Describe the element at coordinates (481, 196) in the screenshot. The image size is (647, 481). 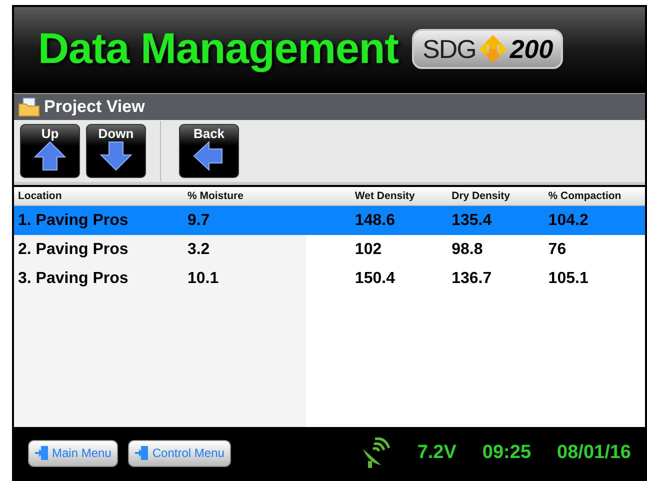
I see `column-header: Dry Density` at that location.